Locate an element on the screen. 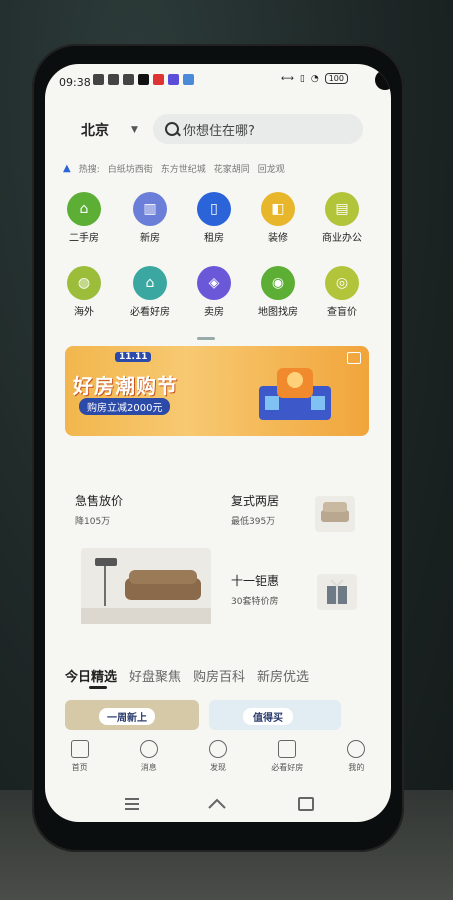 This screenshot has height=900, width=453. fire-icon: ▲ is located at coordinates (67, 168).